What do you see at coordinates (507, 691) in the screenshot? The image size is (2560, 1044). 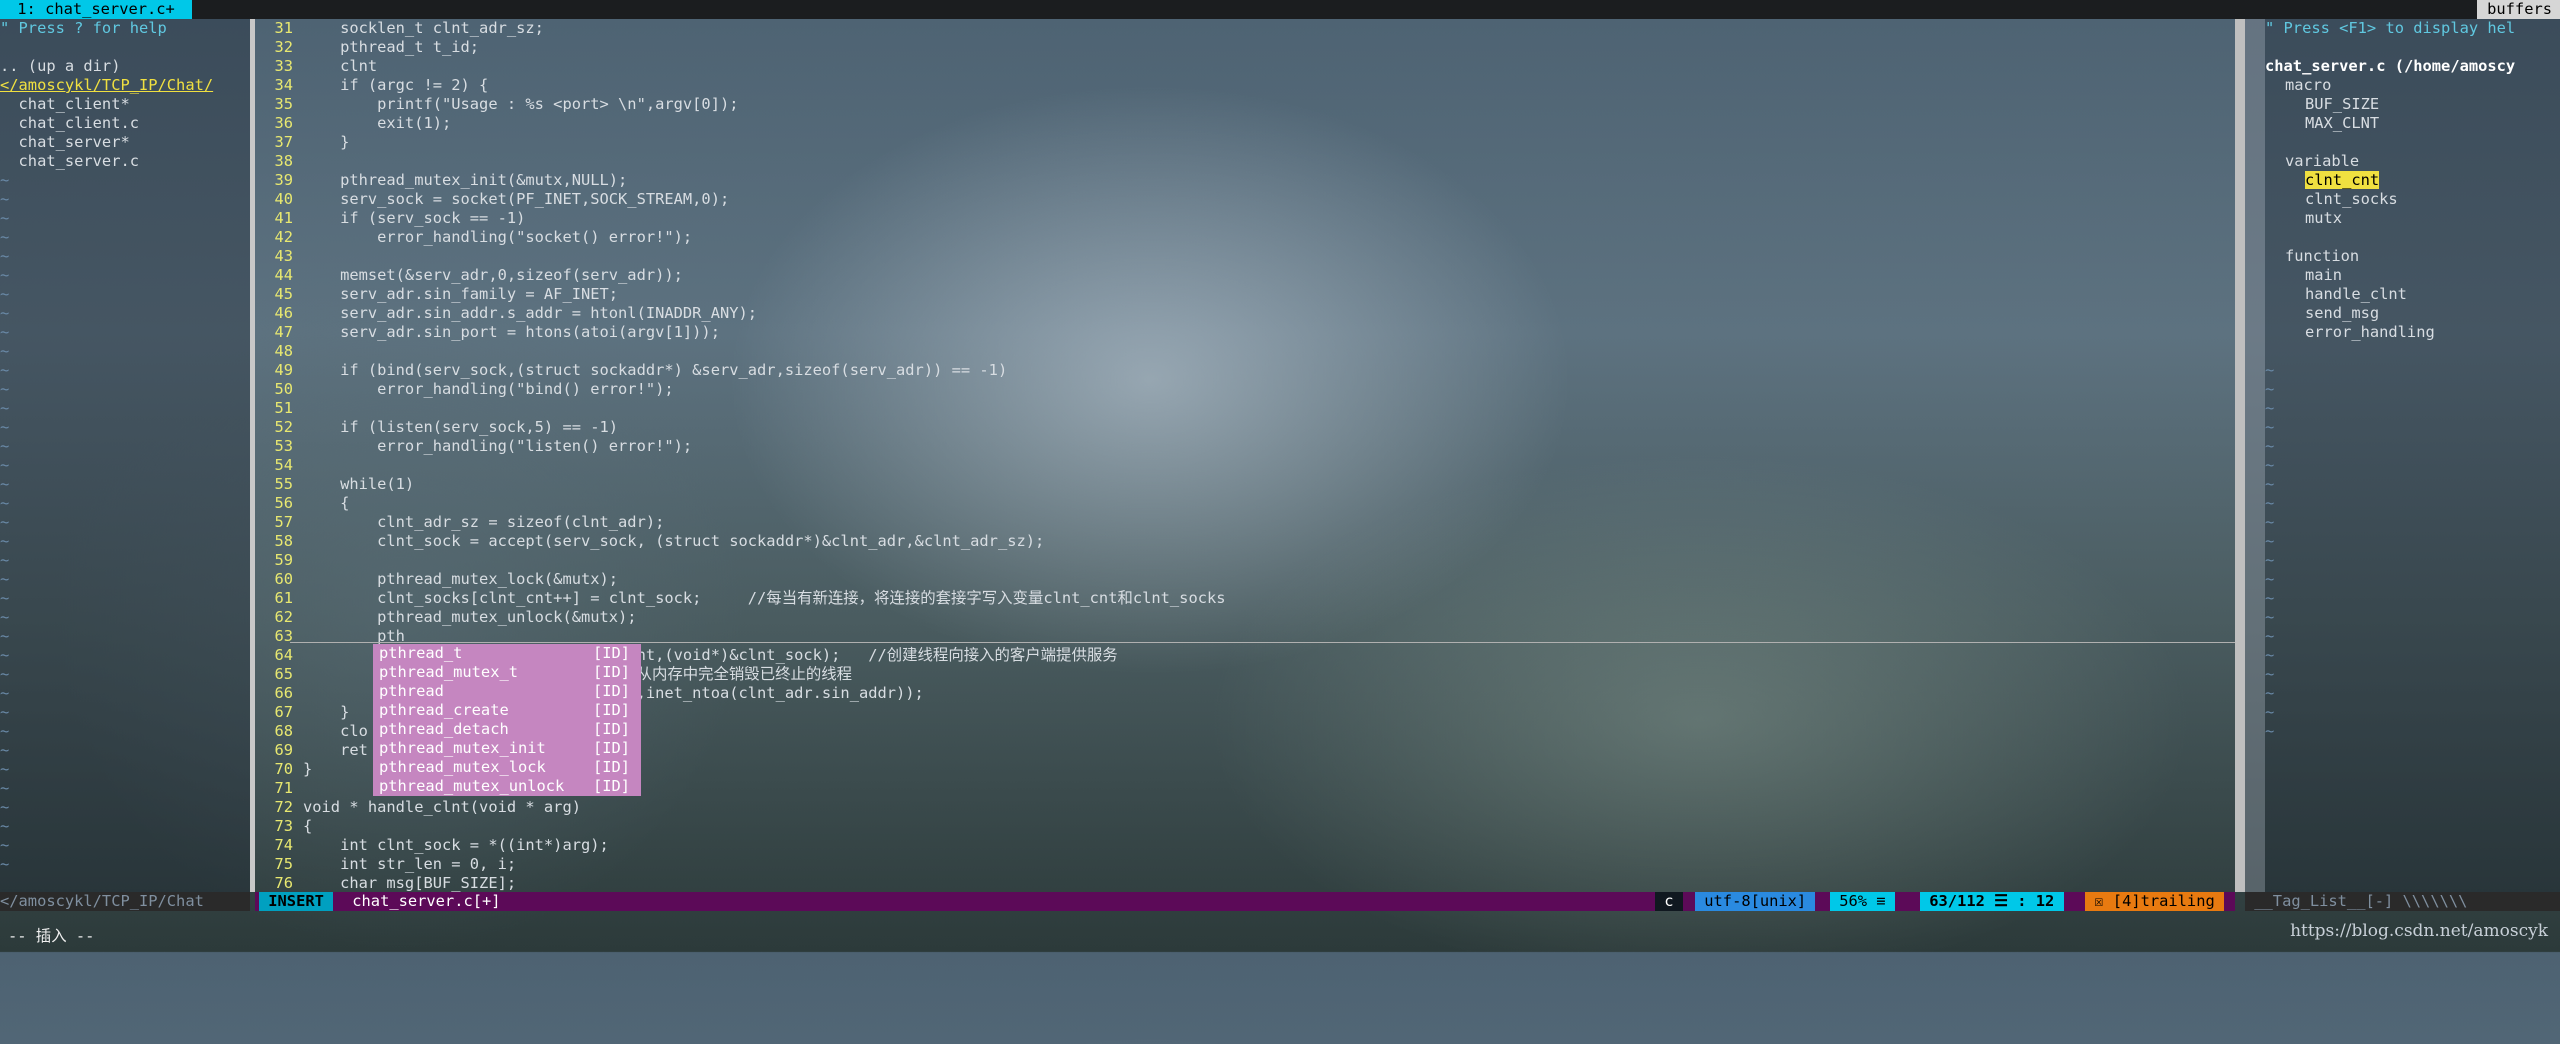 I see `completion-item: pthread [ID]` at bounding box center [507, 691].